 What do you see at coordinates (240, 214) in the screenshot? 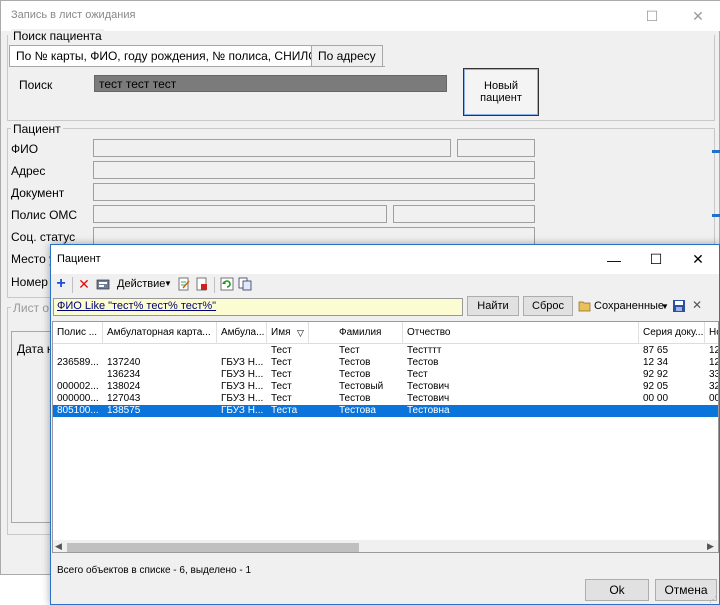
I see `oms-policy-field` at bounding box center [240, 214].